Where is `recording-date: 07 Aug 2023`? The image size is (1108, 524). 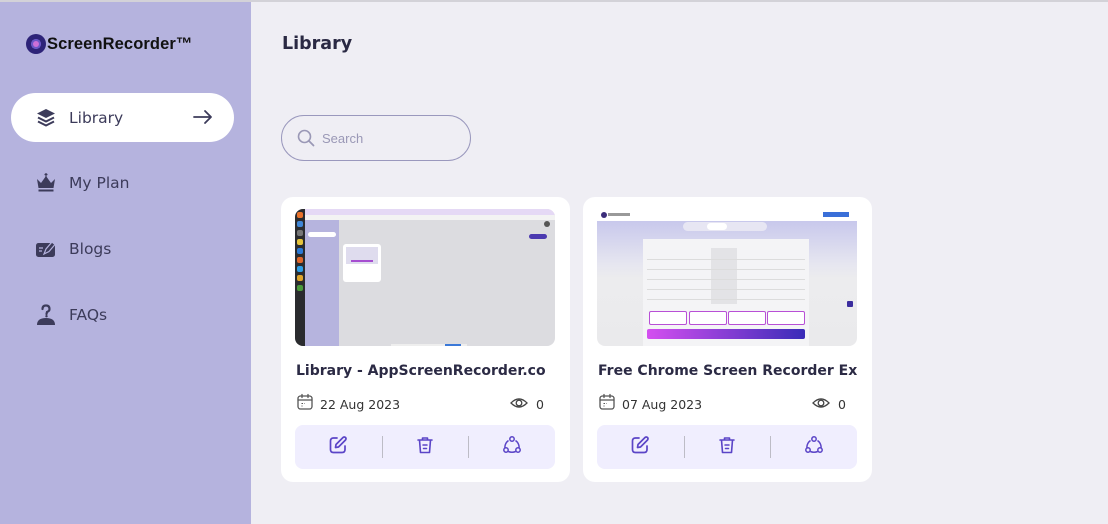 recording-date: 07 Aug 2023 is located at coordinates (662, 404).